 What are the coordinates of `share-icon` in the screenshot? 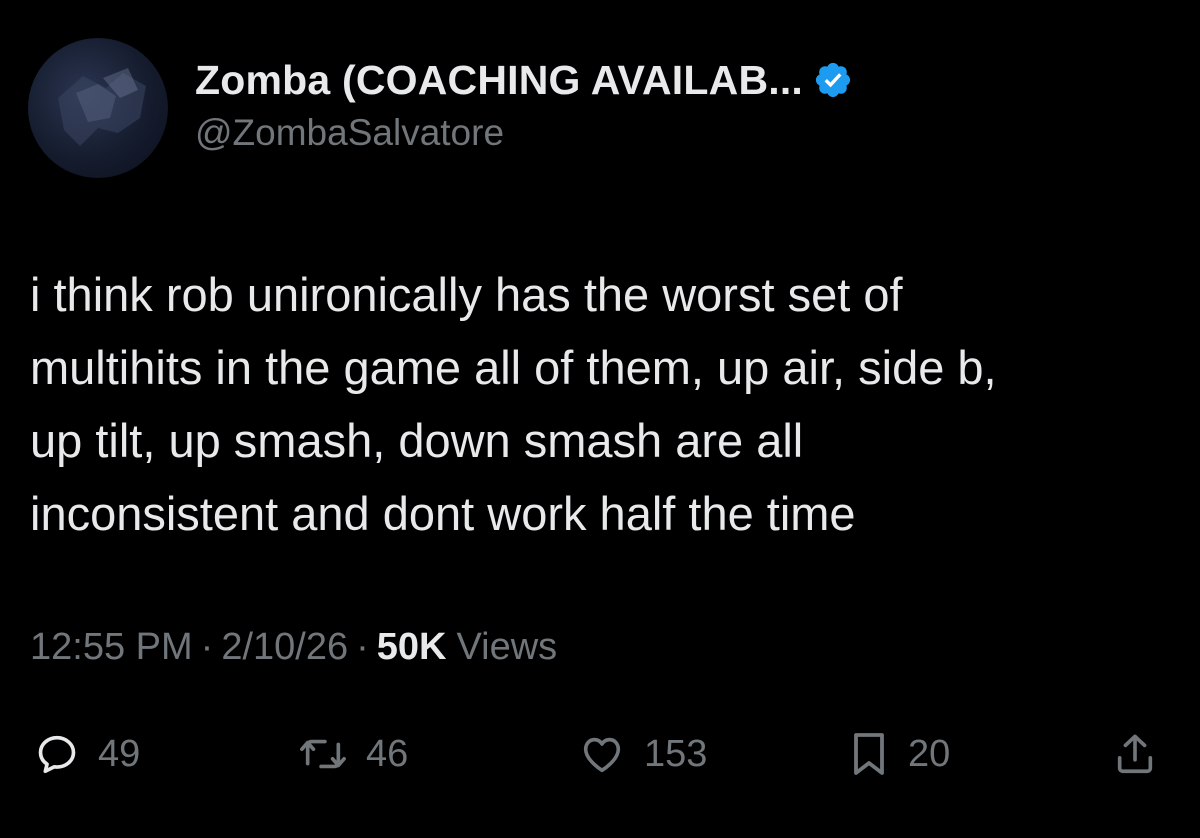 It's located at (1135, 754).